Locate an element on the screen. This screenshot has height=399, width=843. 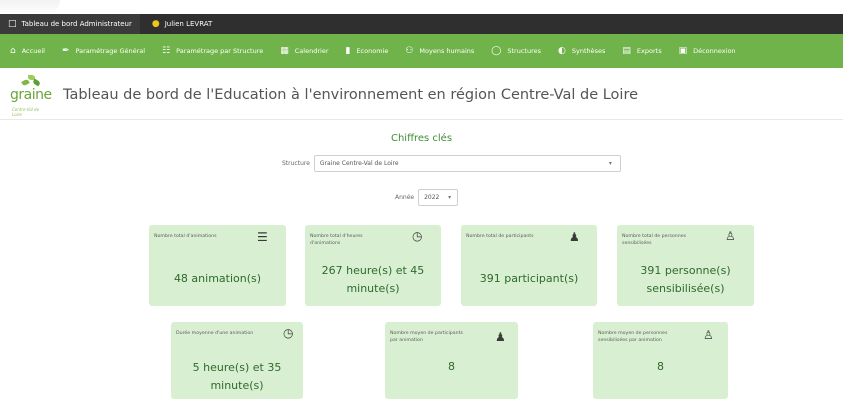
dashboard-tab-label: Tableau de bord Administrateur is located at coordinates (76, 24).